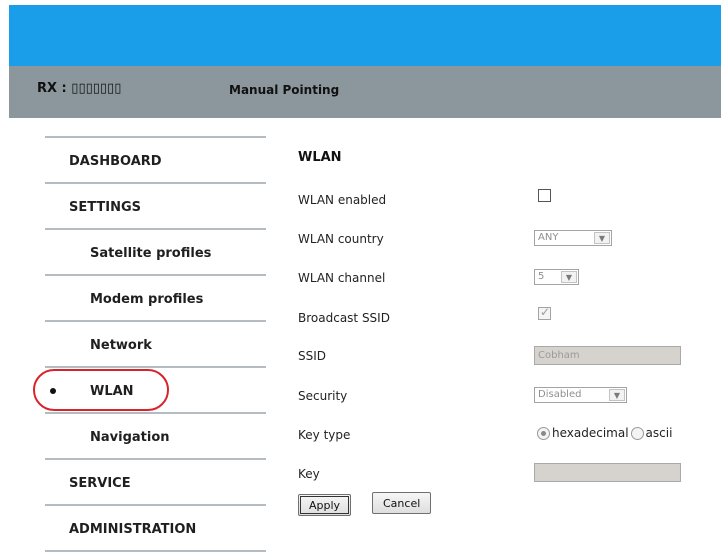  What do you see at coordinates (544, 195) in the screenshot?
I see `wlan-enabled-checkbox` at bounding box center [544, 195].